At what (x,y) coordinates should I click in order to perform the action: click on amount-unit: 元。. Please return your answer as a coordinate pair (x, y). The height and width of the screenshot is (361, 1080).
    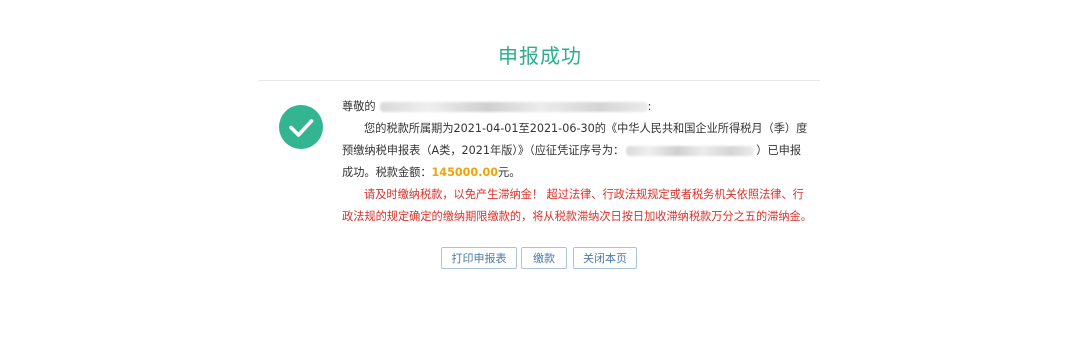
    Looking at the image, I should click on (509, 172).